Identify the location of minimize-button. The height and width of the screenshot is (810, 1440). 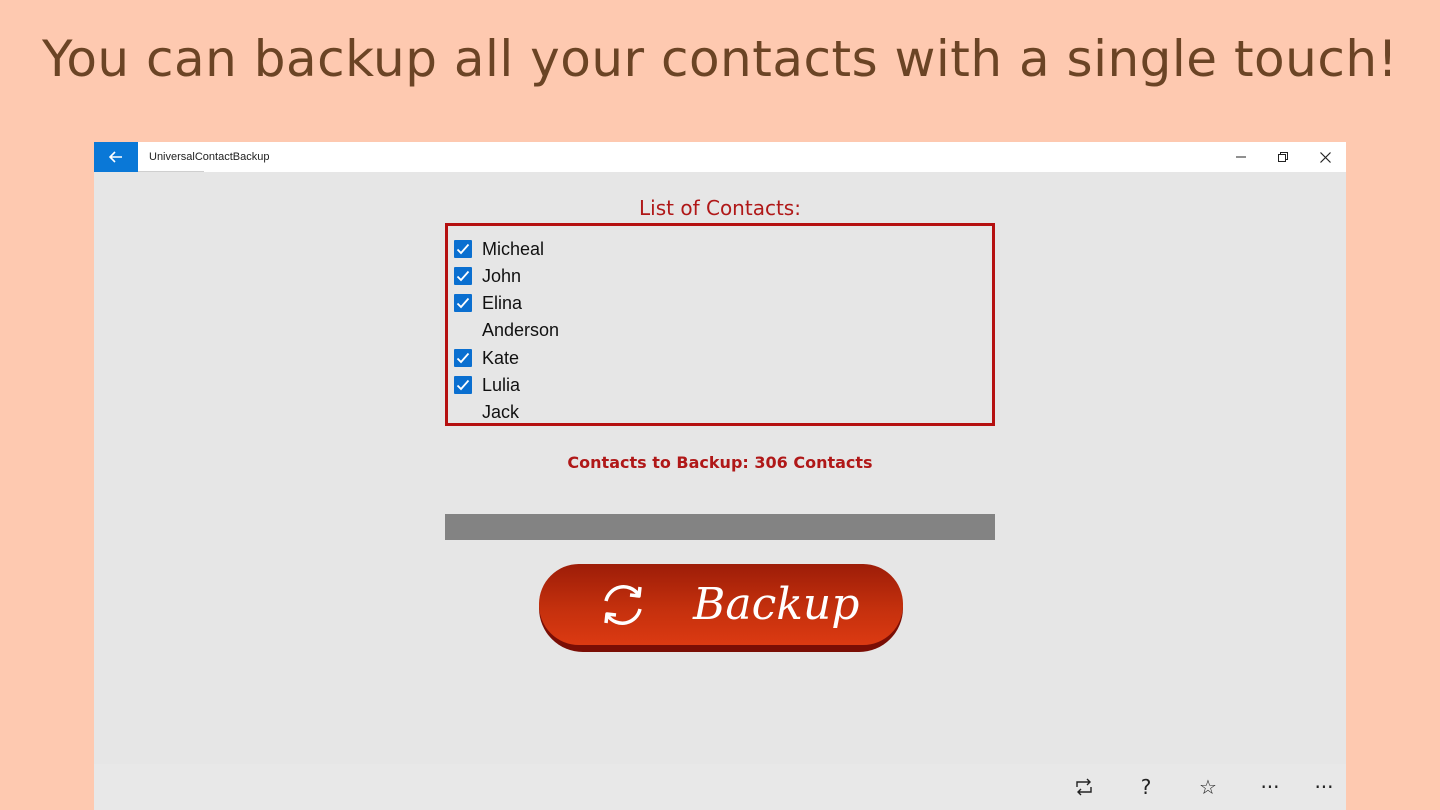
(1241, 157).